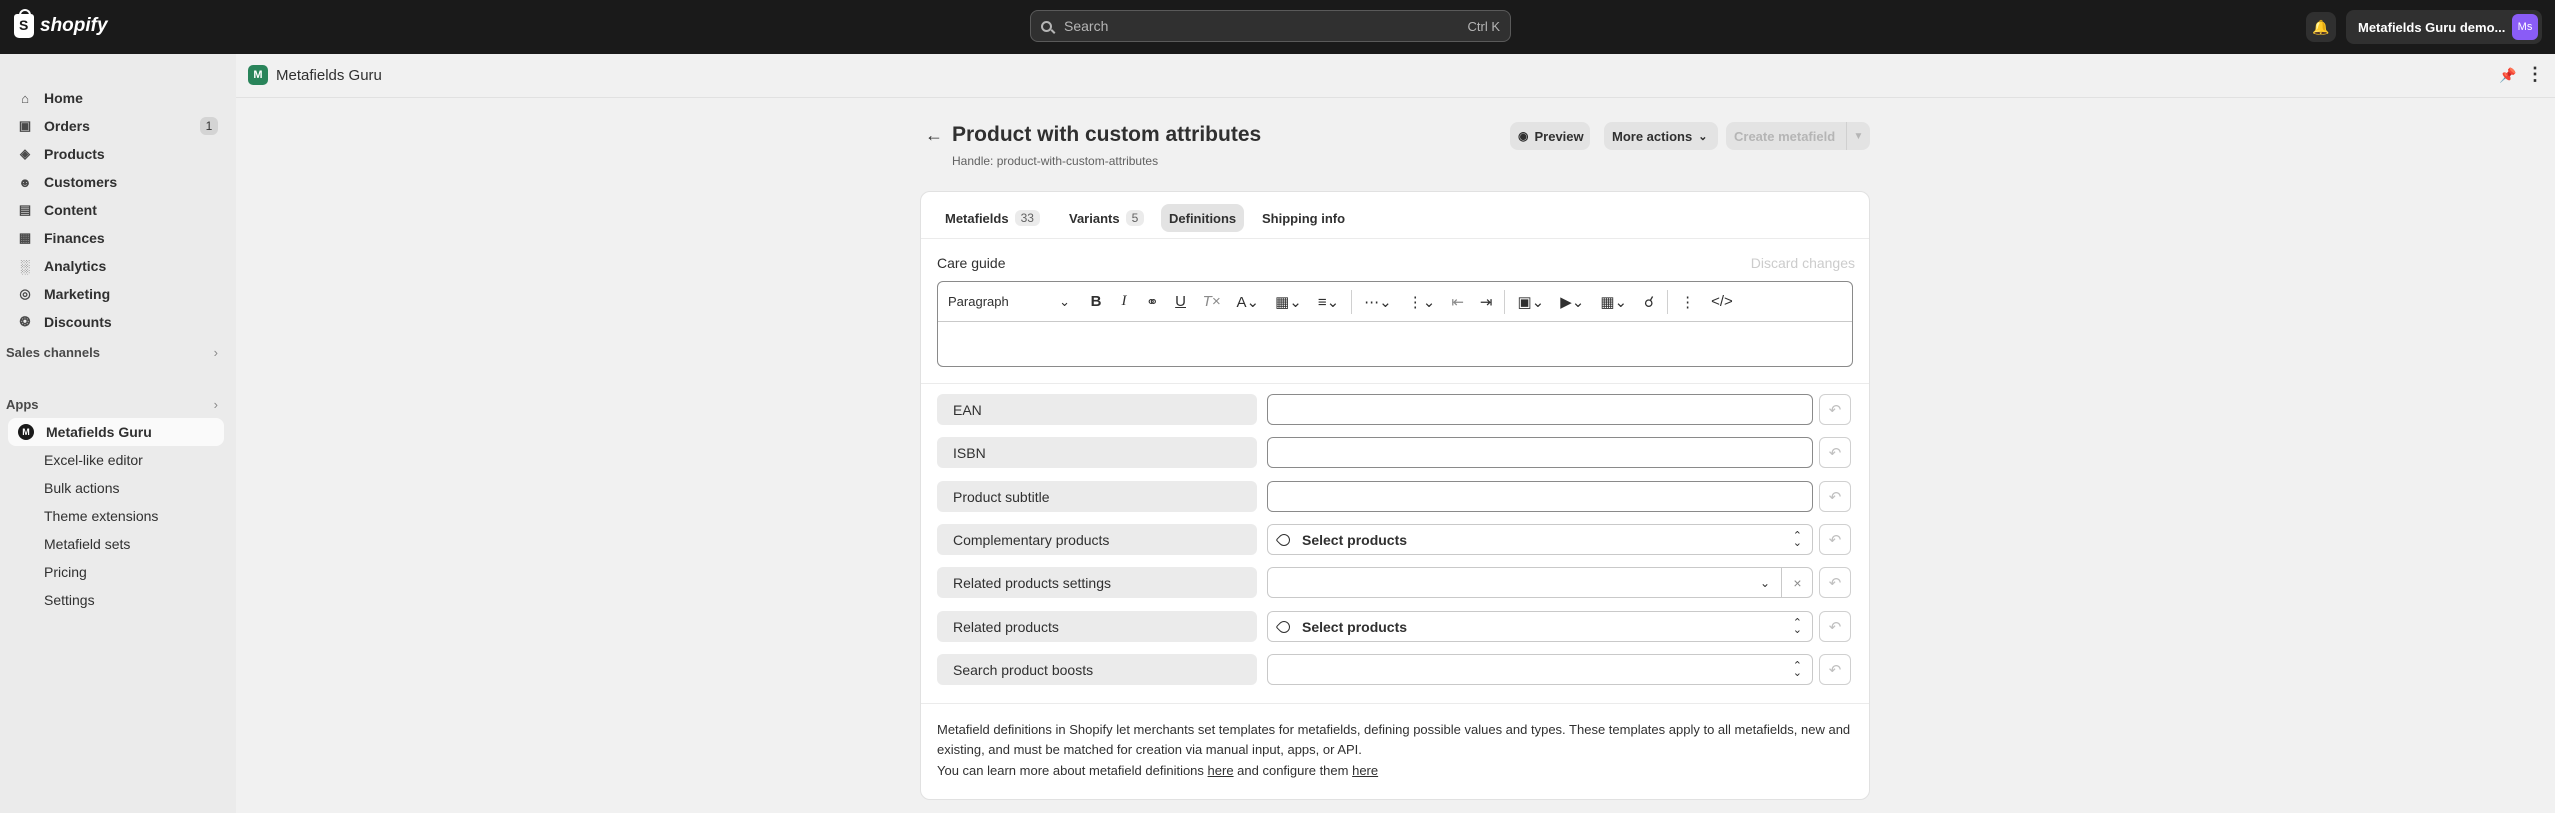 The height and width of the screenshot is (813, 2555). I want to click on sales-channels-section: Sales channels ›, so click(112, 352).